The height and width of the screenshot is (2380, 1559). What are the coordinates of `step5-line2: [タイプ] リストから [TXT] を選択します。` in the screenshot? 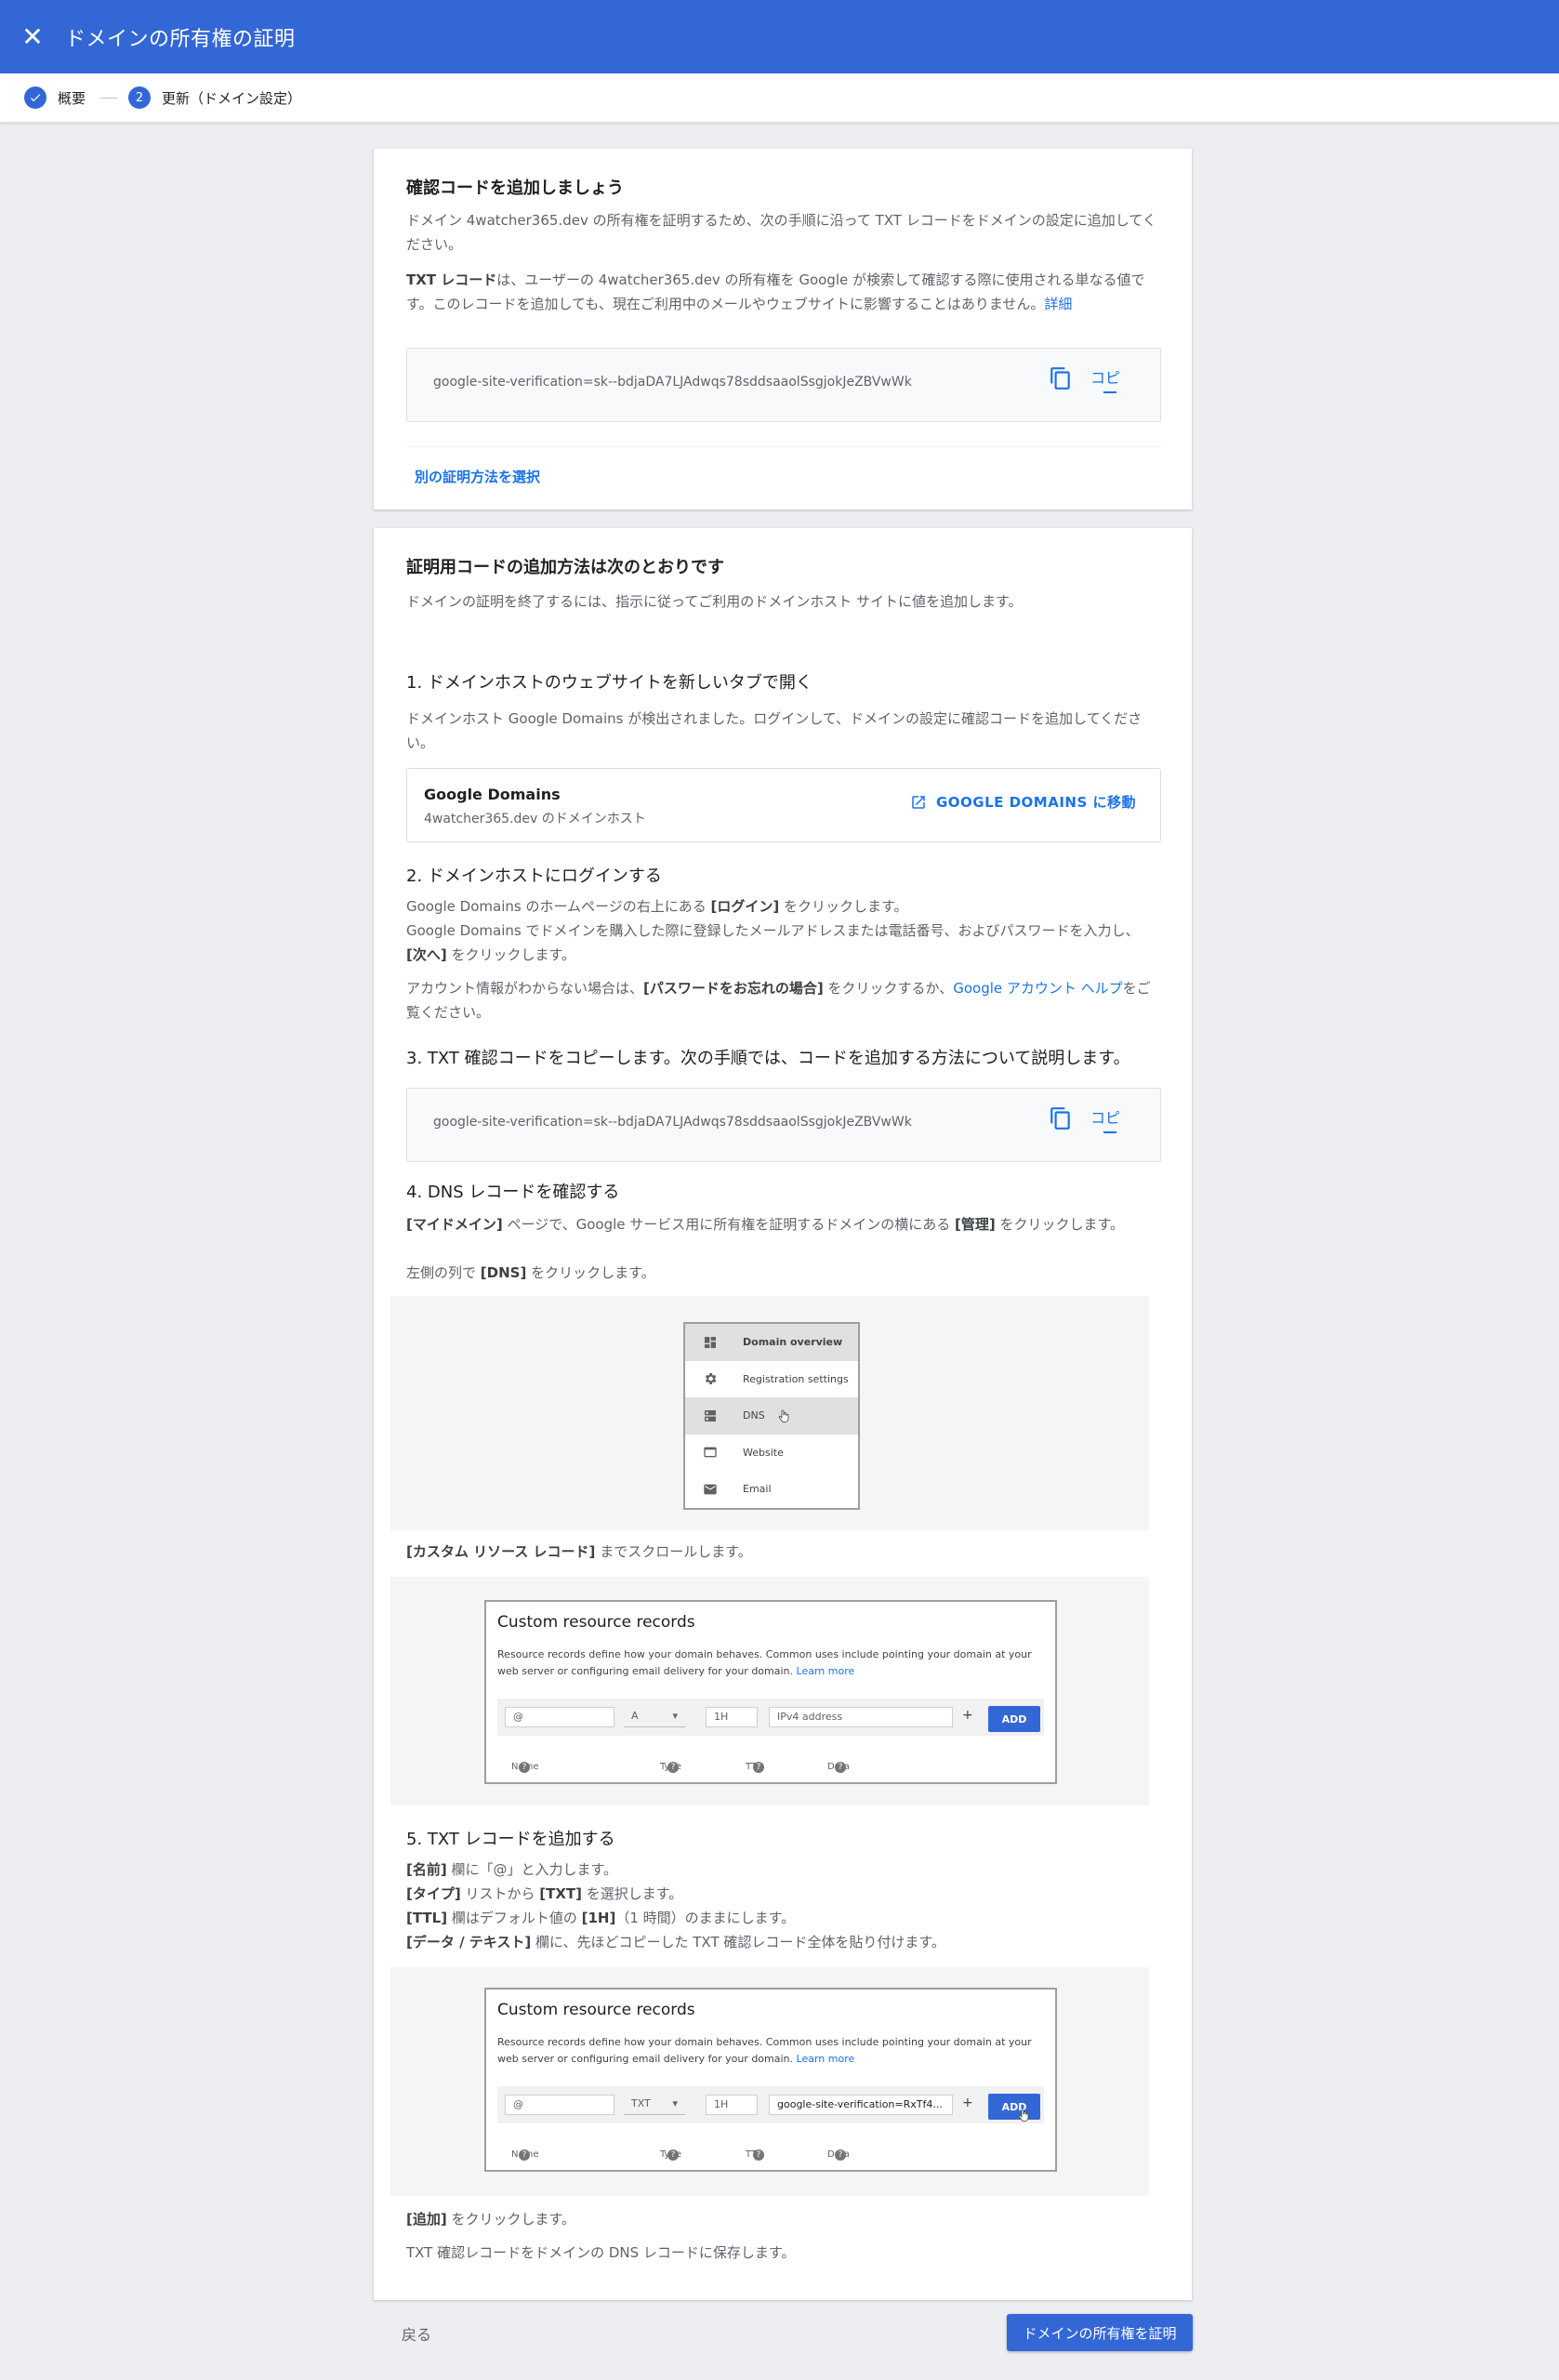 It's located at (782, 1894).